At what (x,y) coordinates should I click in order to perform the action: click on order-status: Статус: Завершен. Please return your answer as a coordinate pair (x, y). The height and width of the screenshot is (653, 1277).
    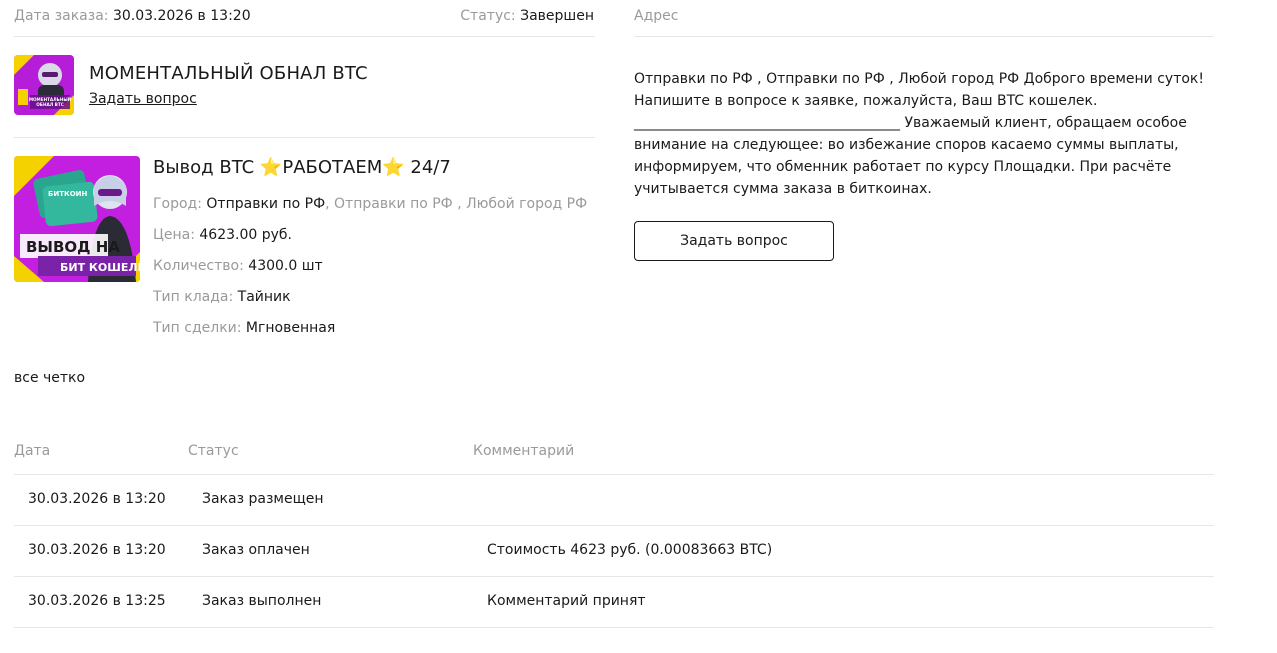
    Looking at the image, I should click on (527, 16).